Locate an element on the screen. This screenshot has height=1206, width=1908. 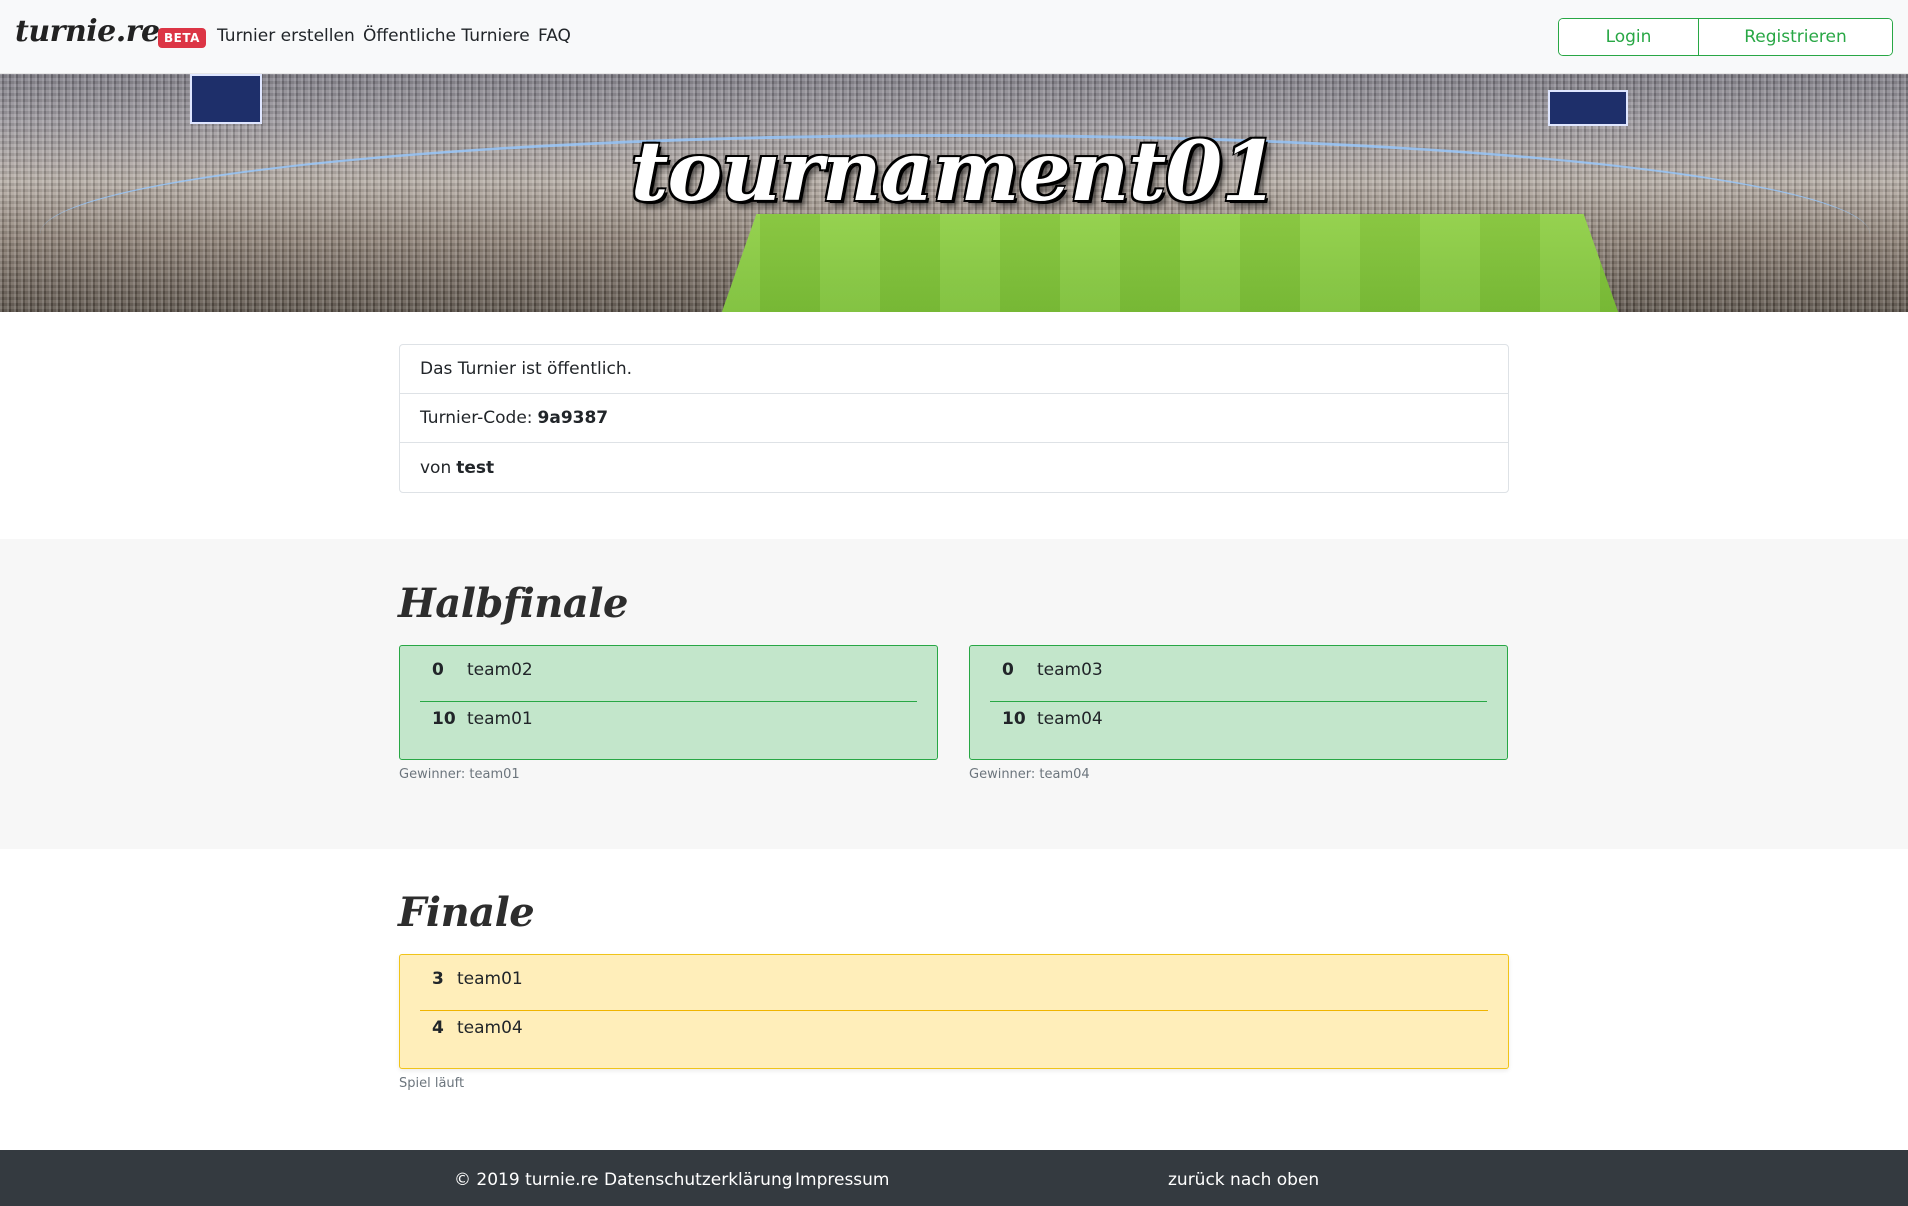
match-row: 10 team01 is located at coordinates (668, 719).